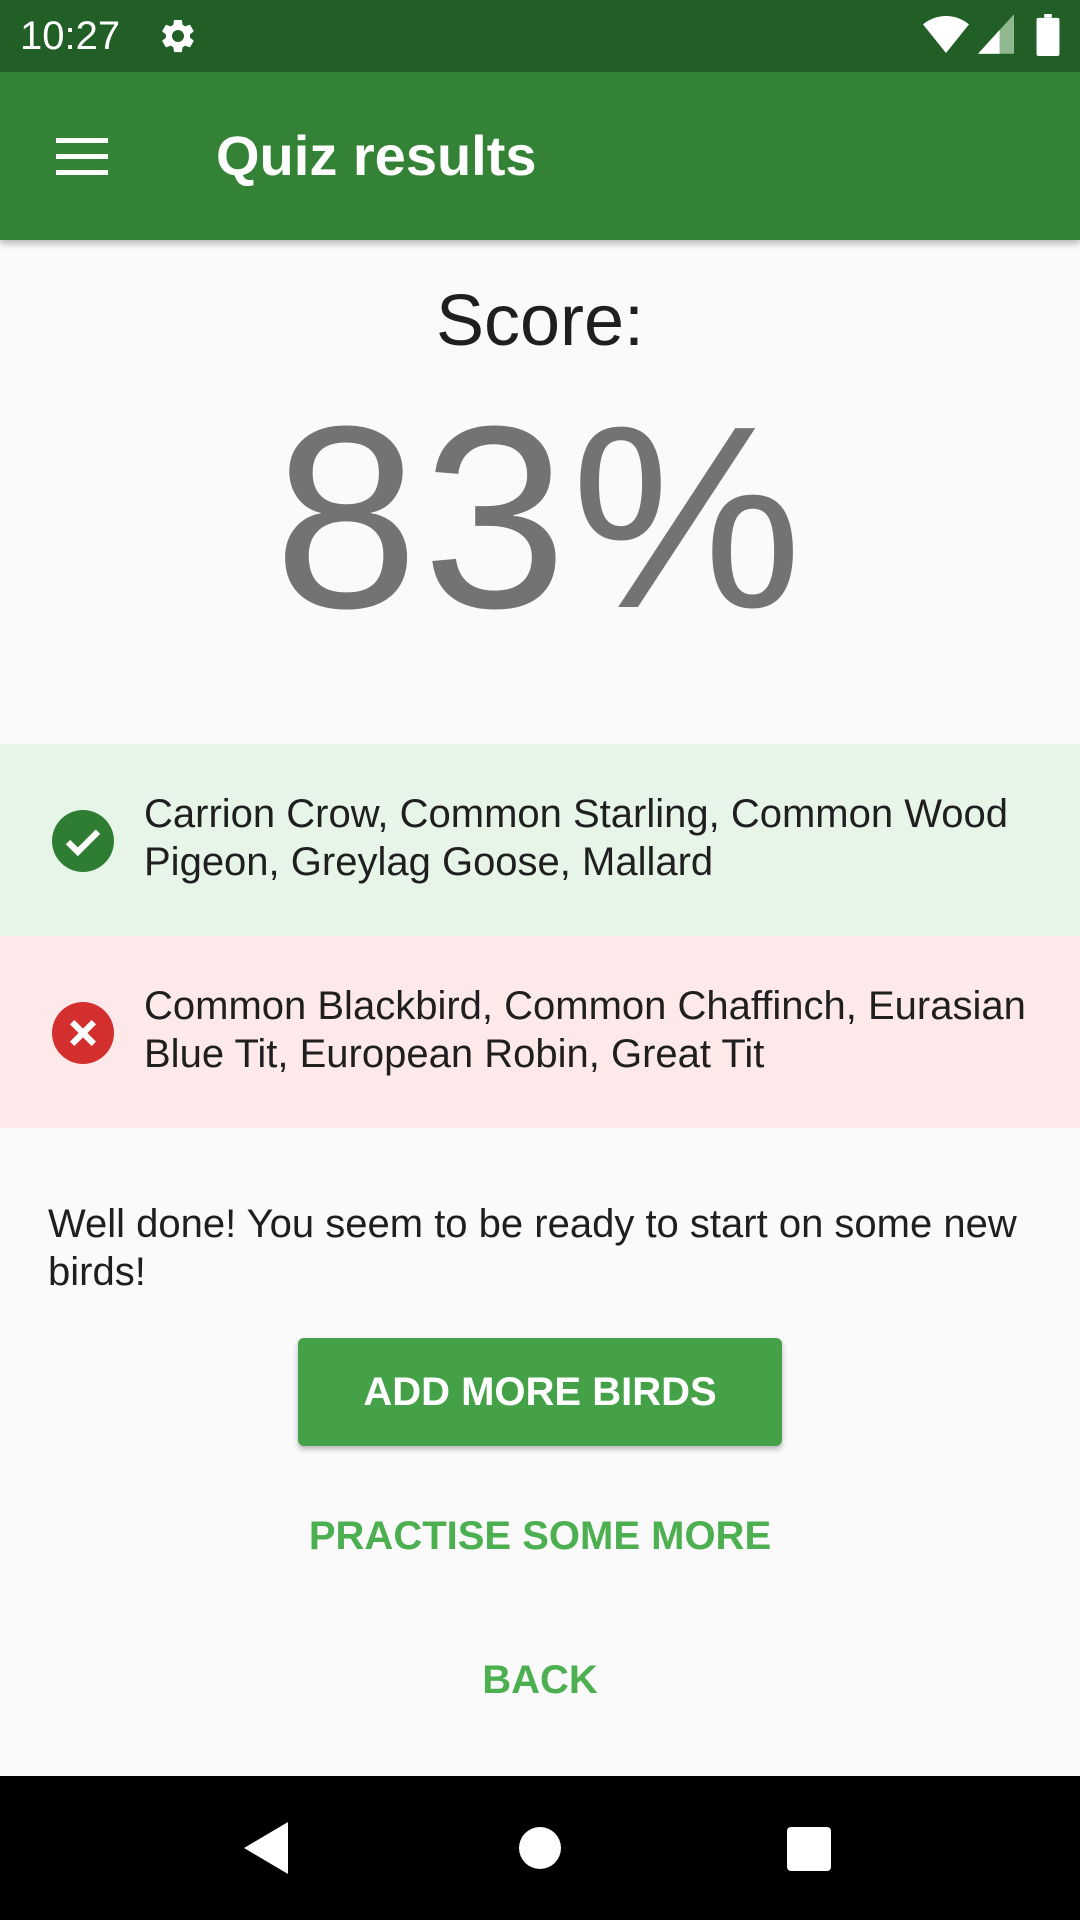 This screenshot has height=1920, width=1080. I want to click on status-time: 10:27, so click(70, 36).